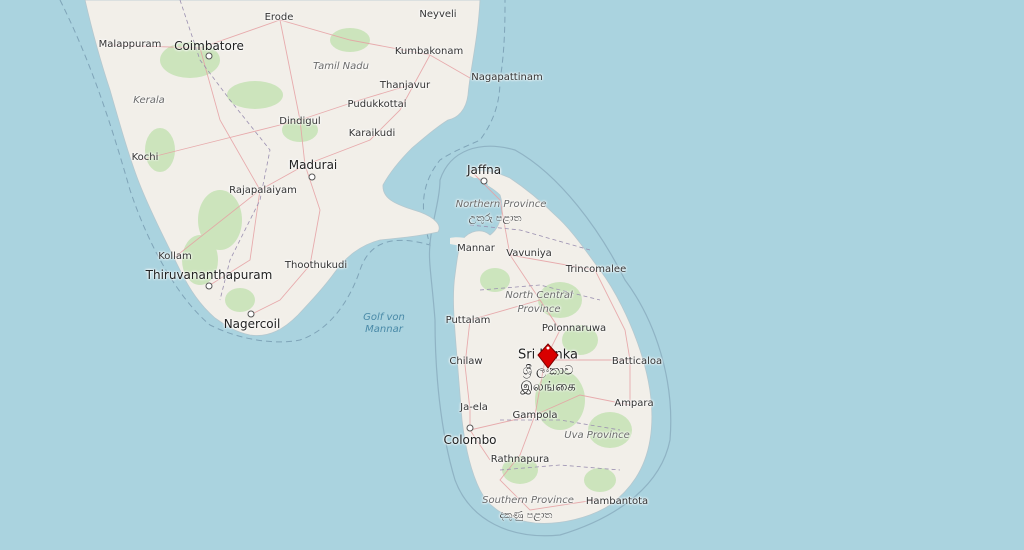 The image size is (1024, 550). Describe the element at coordinates (526, 515) in the screenshot. I see `region-label-southern-province-native: දකුණු පළාත` at that location.